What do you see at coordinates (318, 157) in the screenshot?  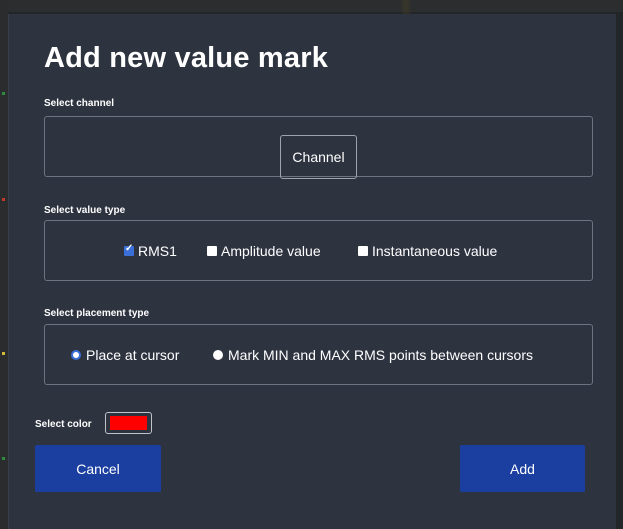 I see `channel-button: Channel` at bounding box center [318, 157].